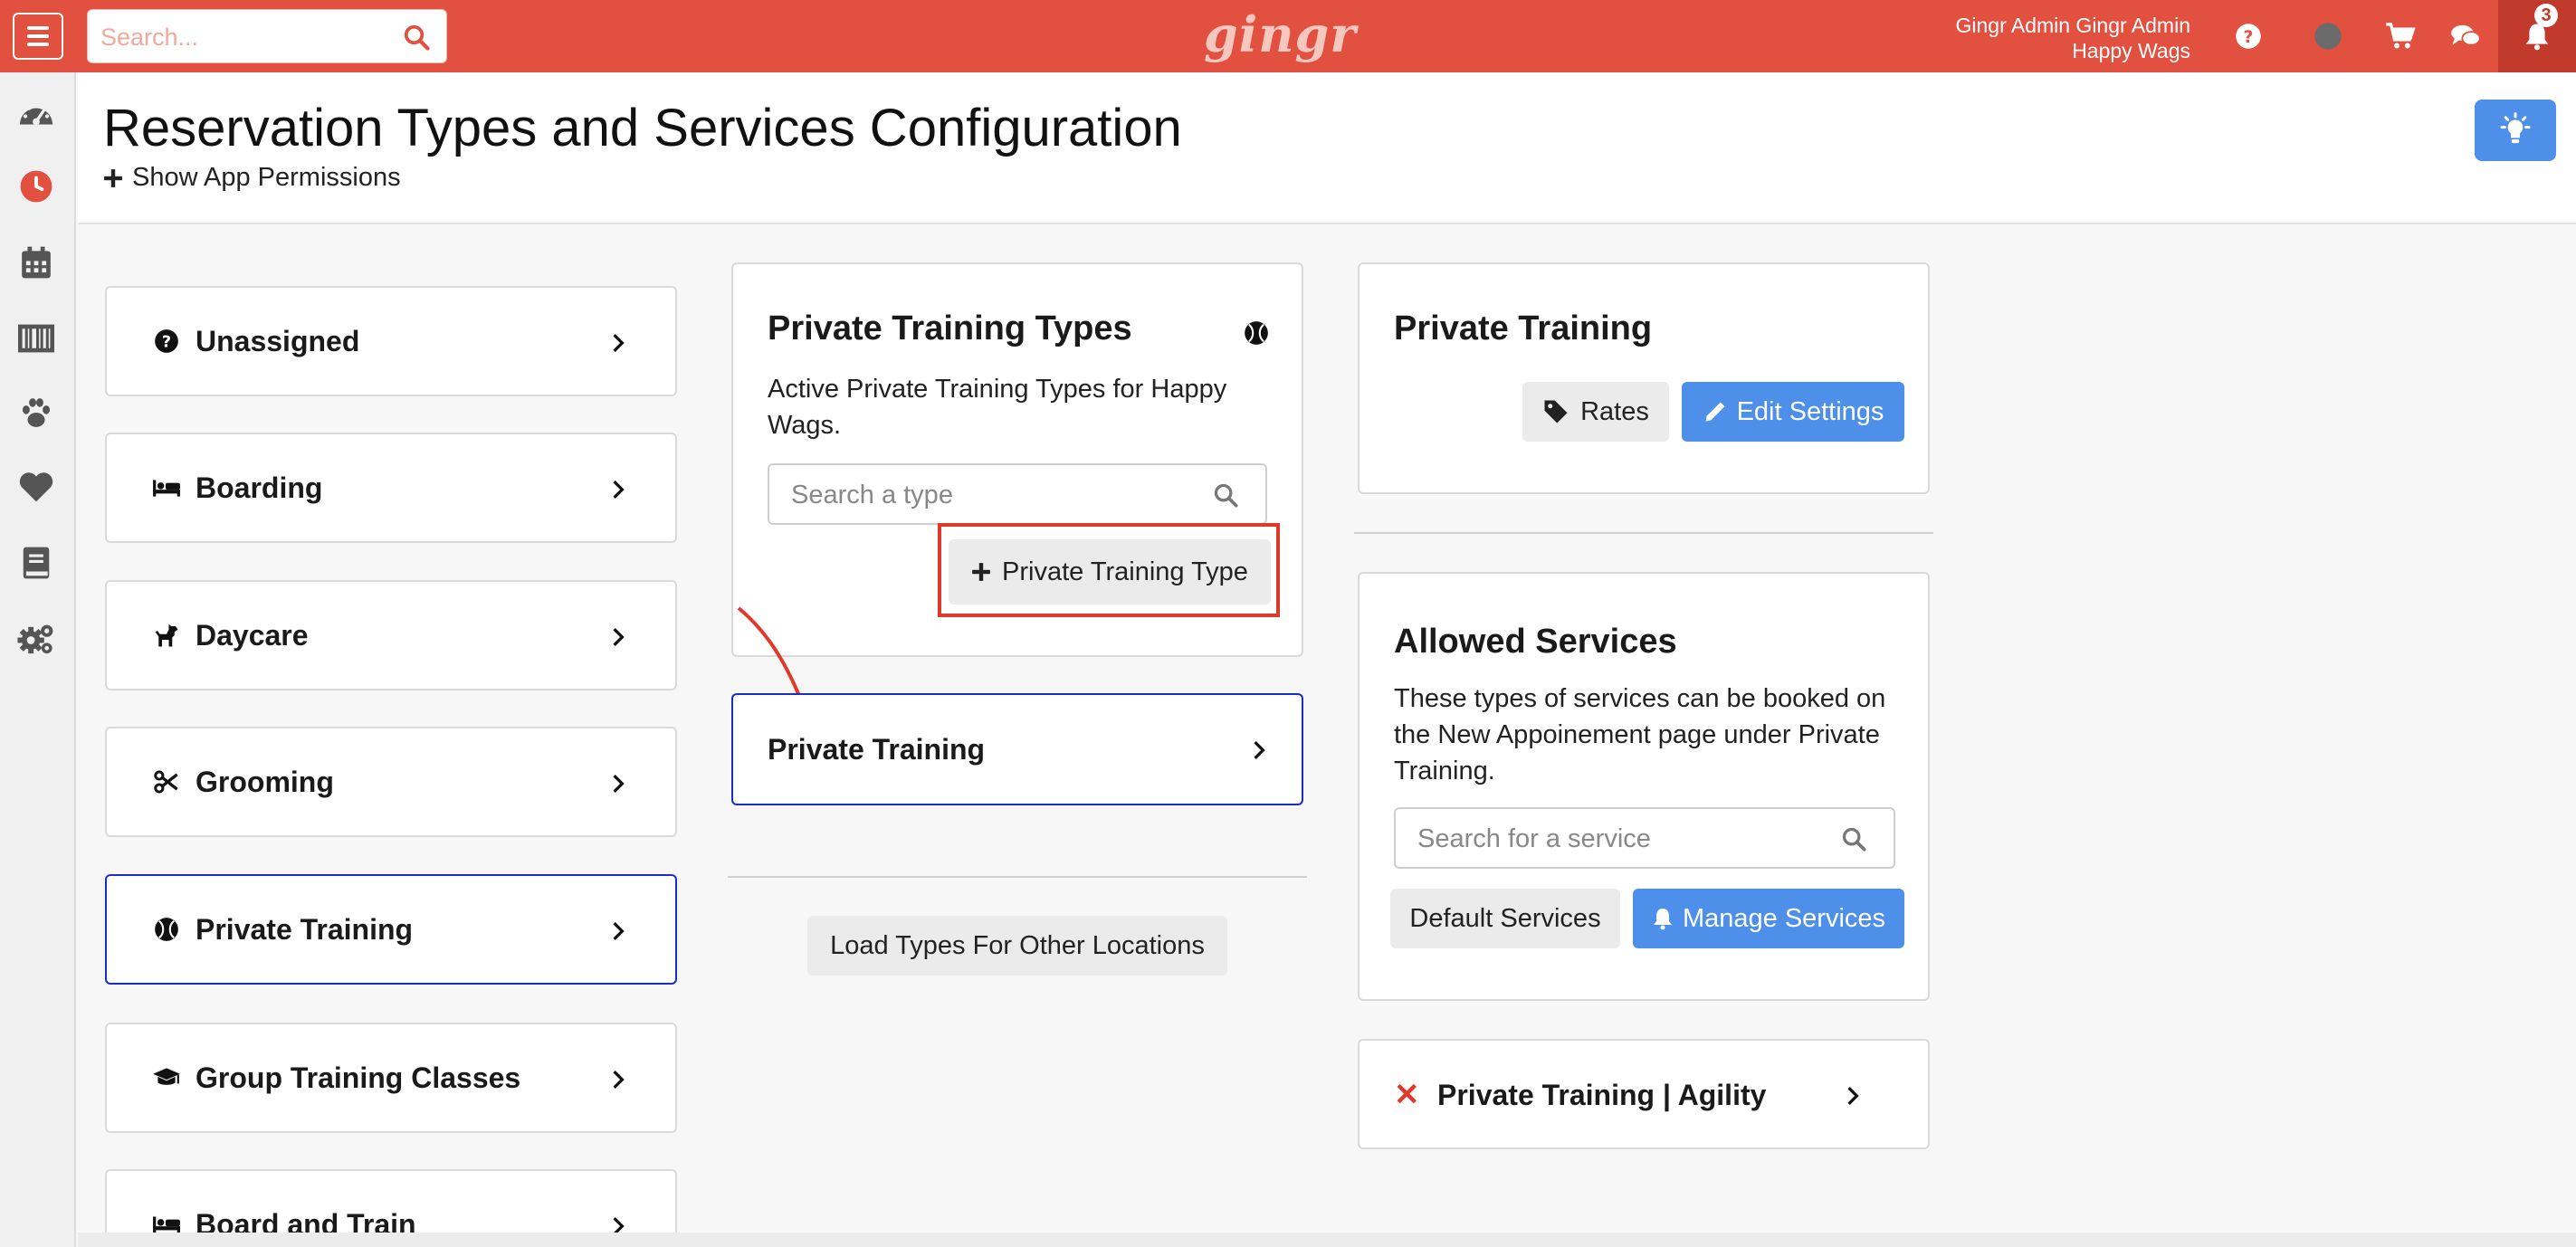 The image size is (2576, 1247). Describe the element at coordinates (2400, 36) in the screenshot. I see `cart-icon` at that location.